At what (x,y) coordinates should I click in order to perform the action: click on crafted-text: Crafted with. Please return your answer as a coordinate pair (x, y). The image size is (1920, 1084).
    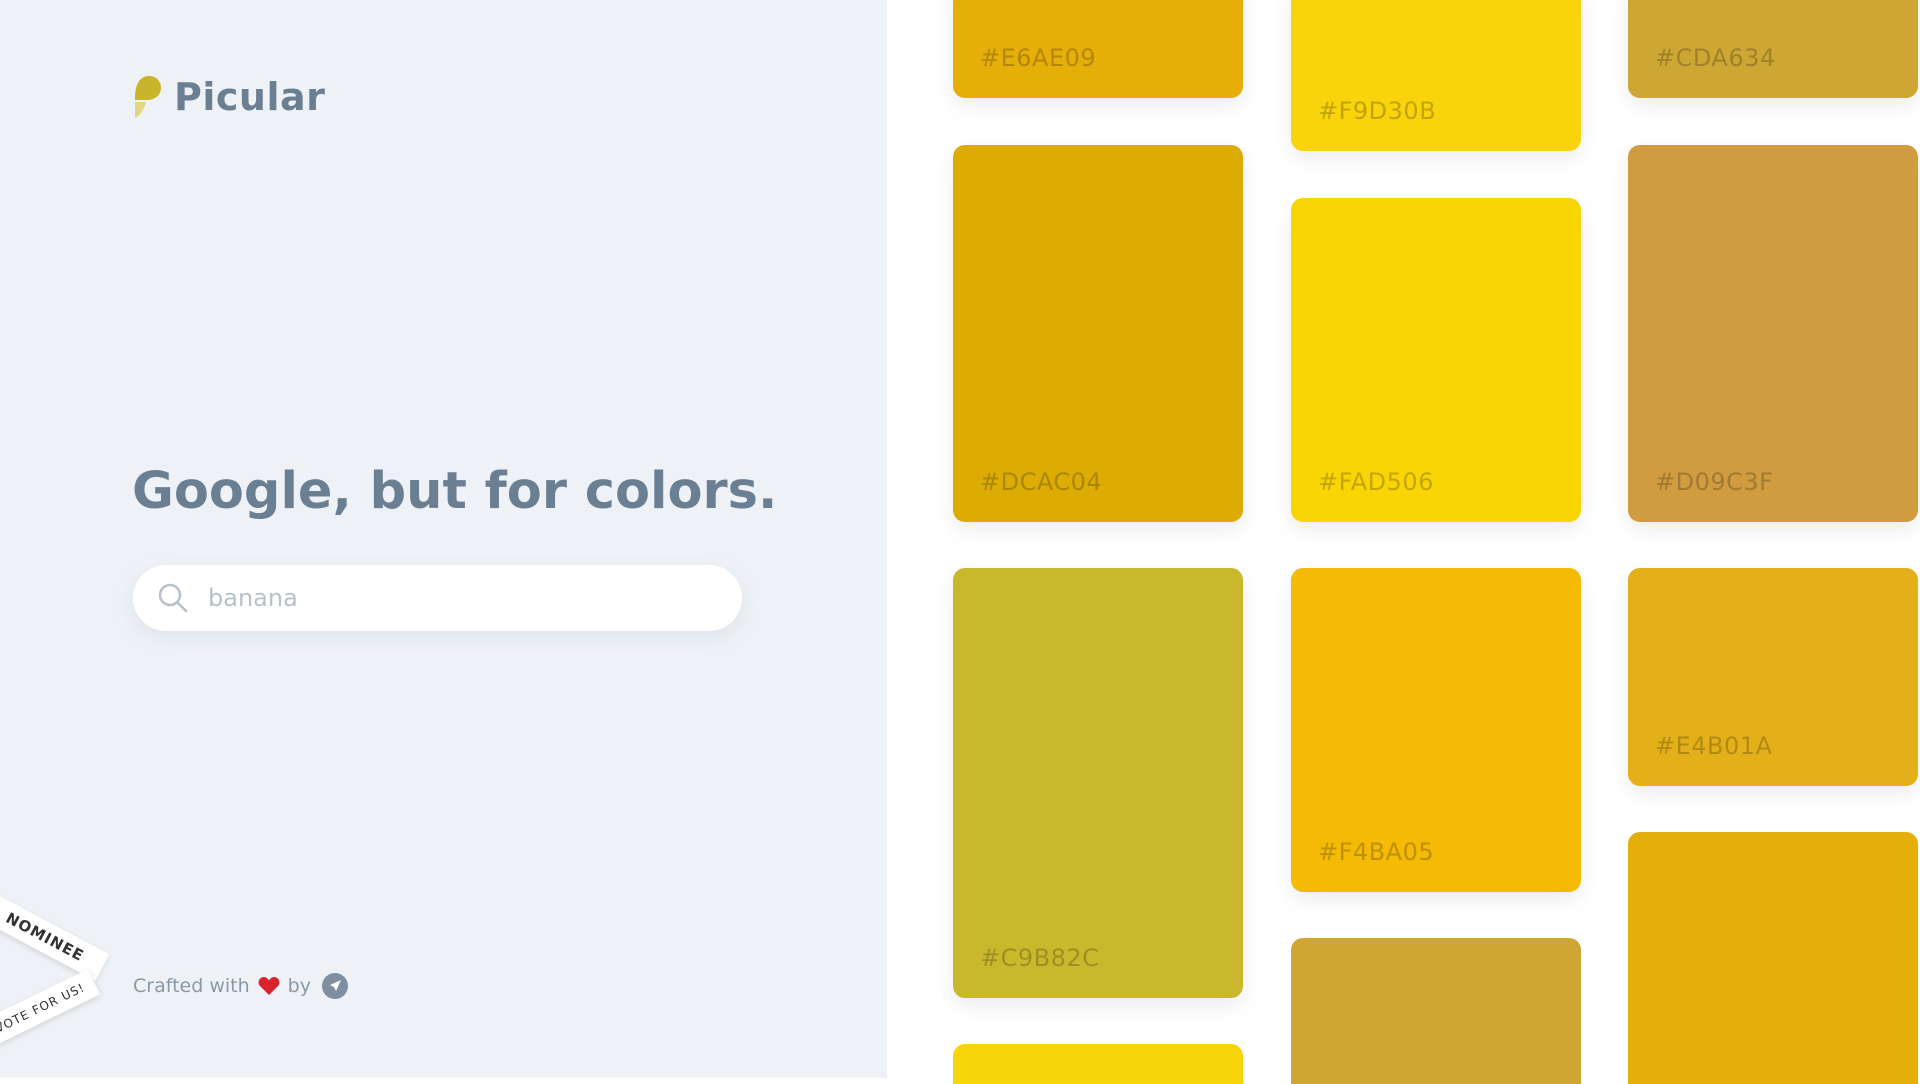
    Looking at the image, I should click on (191, 986).